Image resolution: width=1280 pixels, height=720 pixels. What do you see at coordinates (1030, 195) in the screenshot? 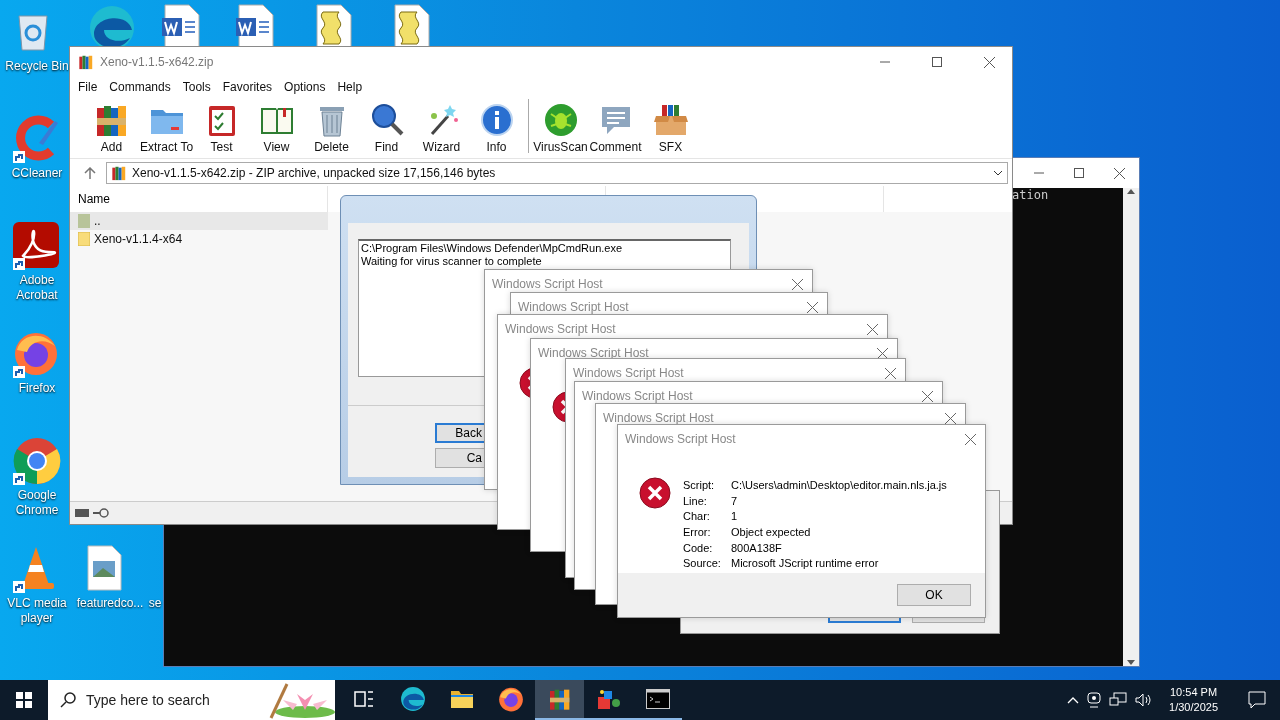
I see `console-text: ation` at bounding box center [1030, 195].